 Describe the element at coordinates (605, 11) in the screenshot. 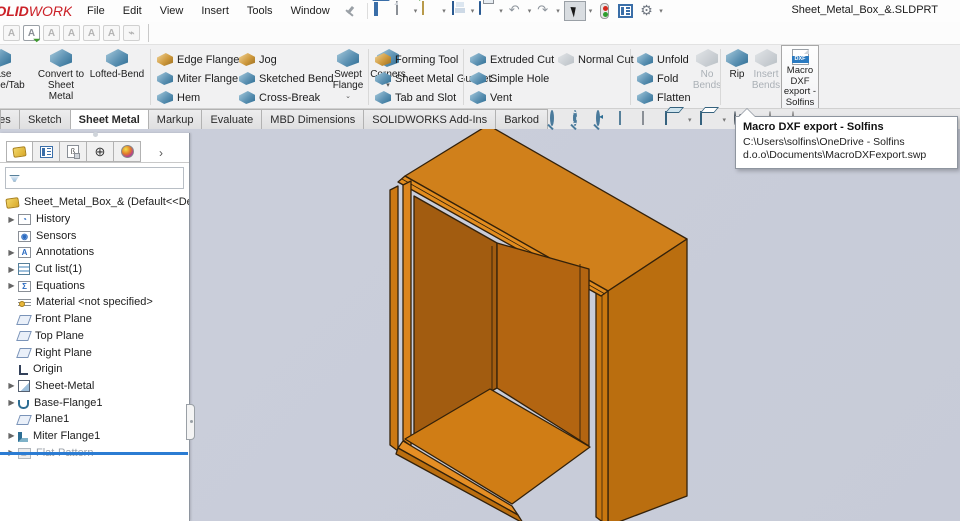

I see `rebuild-traffic-light-icon` at that location.